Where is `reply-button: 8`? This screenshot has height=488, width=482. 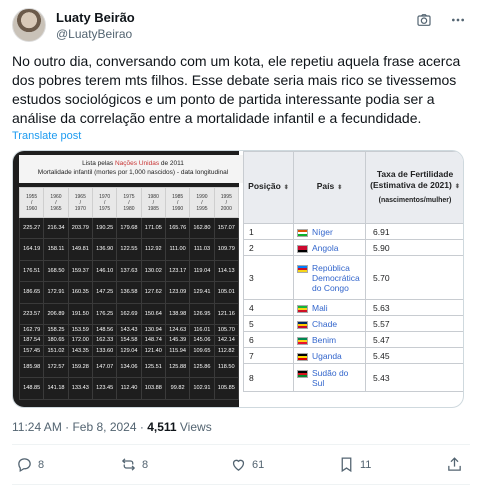
reply-button: 8 is located at coordinates (30, 464).